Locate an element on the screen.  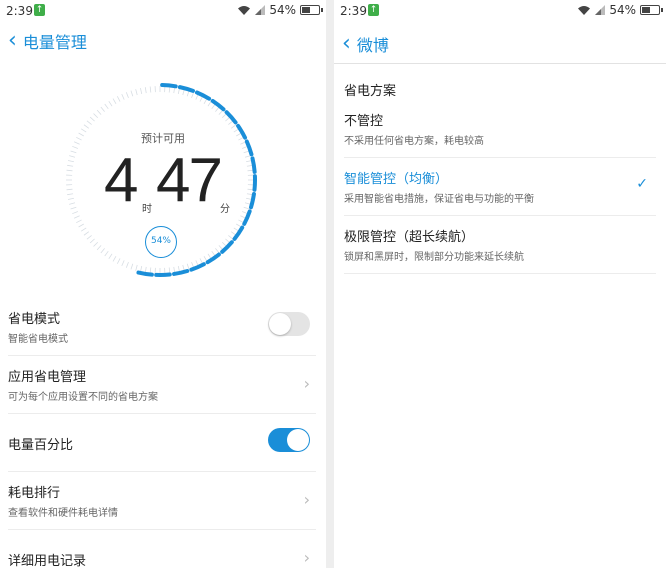
status-icons: 54% is located at coordinates (280, 10).